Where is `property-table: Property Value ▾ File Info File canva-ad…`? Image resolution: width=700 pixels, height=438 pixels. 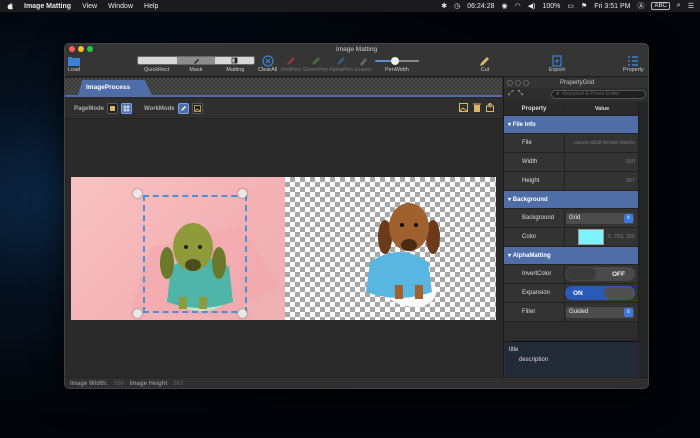
property-table: Property Value ▾ File Info File canva-ad… is located at coordinates (571, 212).